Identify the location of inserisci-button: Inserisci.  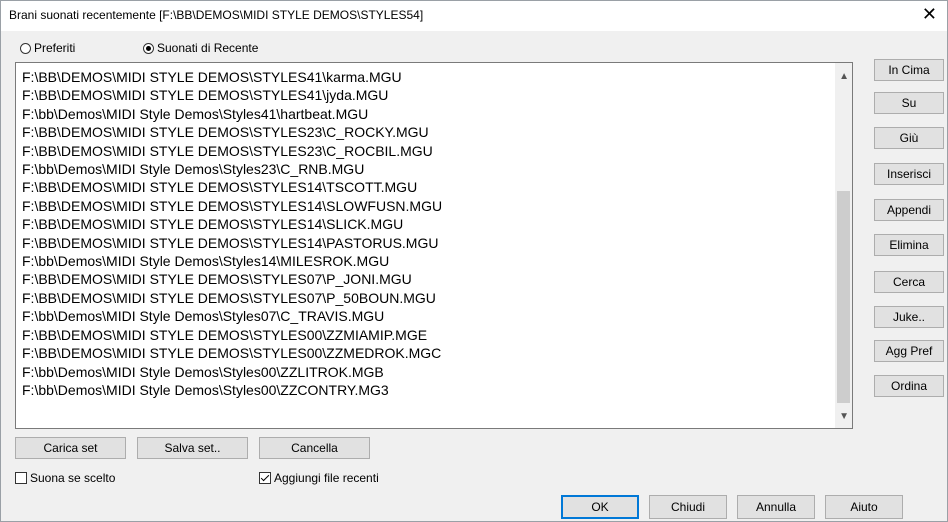
(909, 174).